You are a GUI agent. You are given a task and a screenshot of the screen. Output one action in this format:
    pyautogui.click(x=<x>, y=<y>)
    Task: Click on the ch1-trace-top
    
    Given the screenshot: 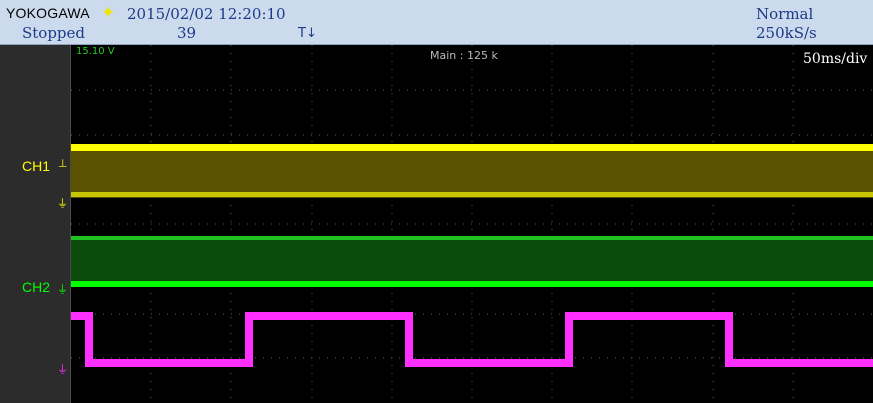 What is the action you would take?
    pyautogui.click(x=472, y=147)
    